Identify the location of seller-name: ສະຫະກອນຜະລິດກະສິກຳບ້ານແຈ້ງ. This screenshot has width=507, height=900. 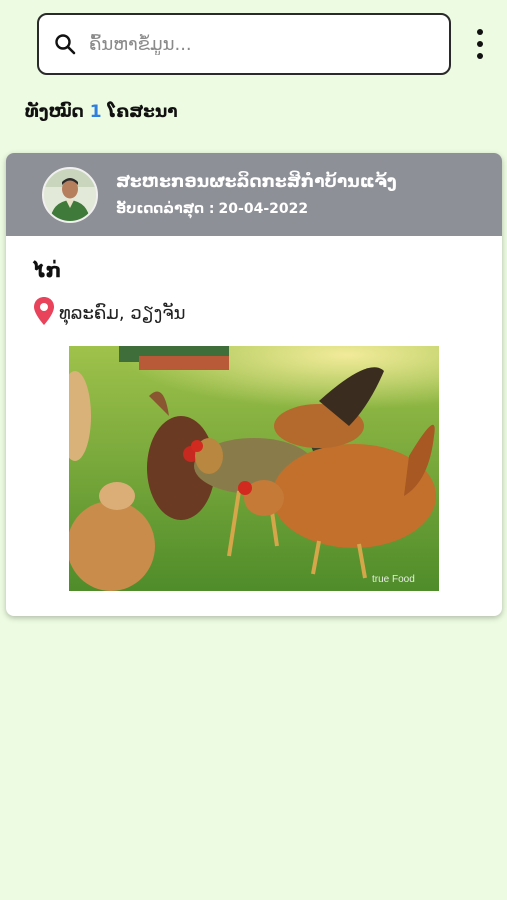
(256, 182).